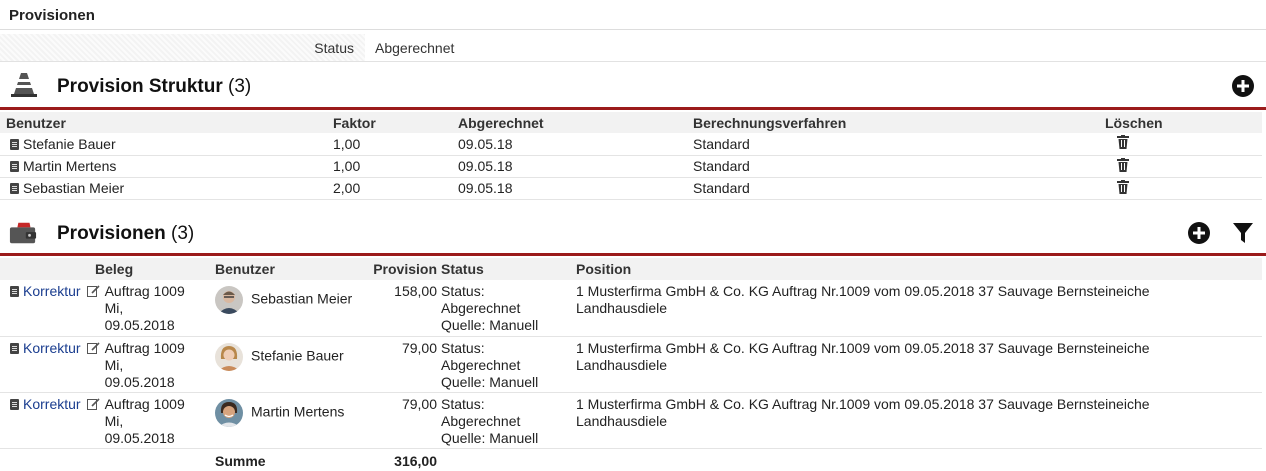  What do you see at coordinates (70, 166) in the screenshot?
I see `struktur-benutzer: Martin Mertens` at bounding box center [70, 166].